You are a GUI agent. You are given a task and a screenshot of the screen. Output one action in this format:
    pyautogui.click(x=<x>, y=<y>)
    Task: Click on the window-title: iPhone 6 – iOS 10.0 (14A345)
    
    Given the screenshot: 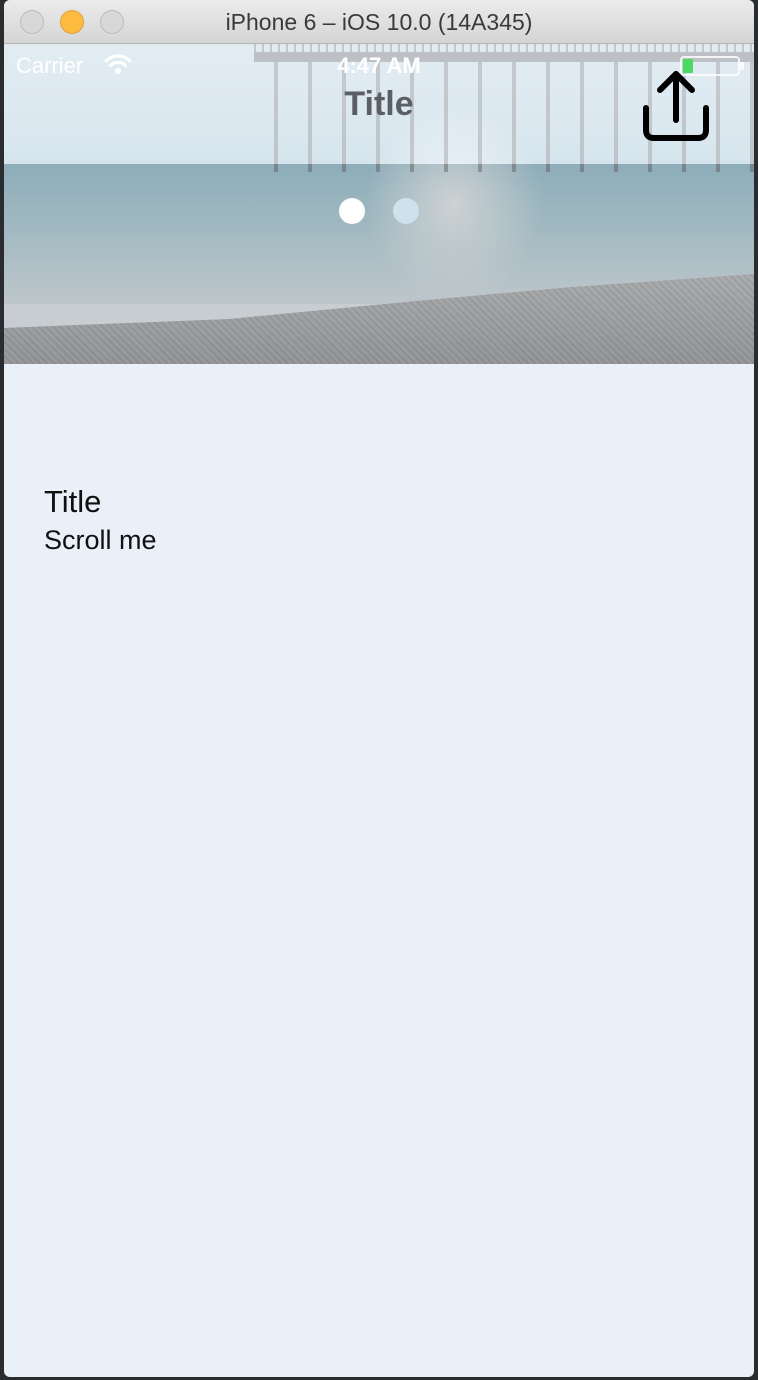 What is the action you would take?
    pyautogui.click(x=379, y=22)
    